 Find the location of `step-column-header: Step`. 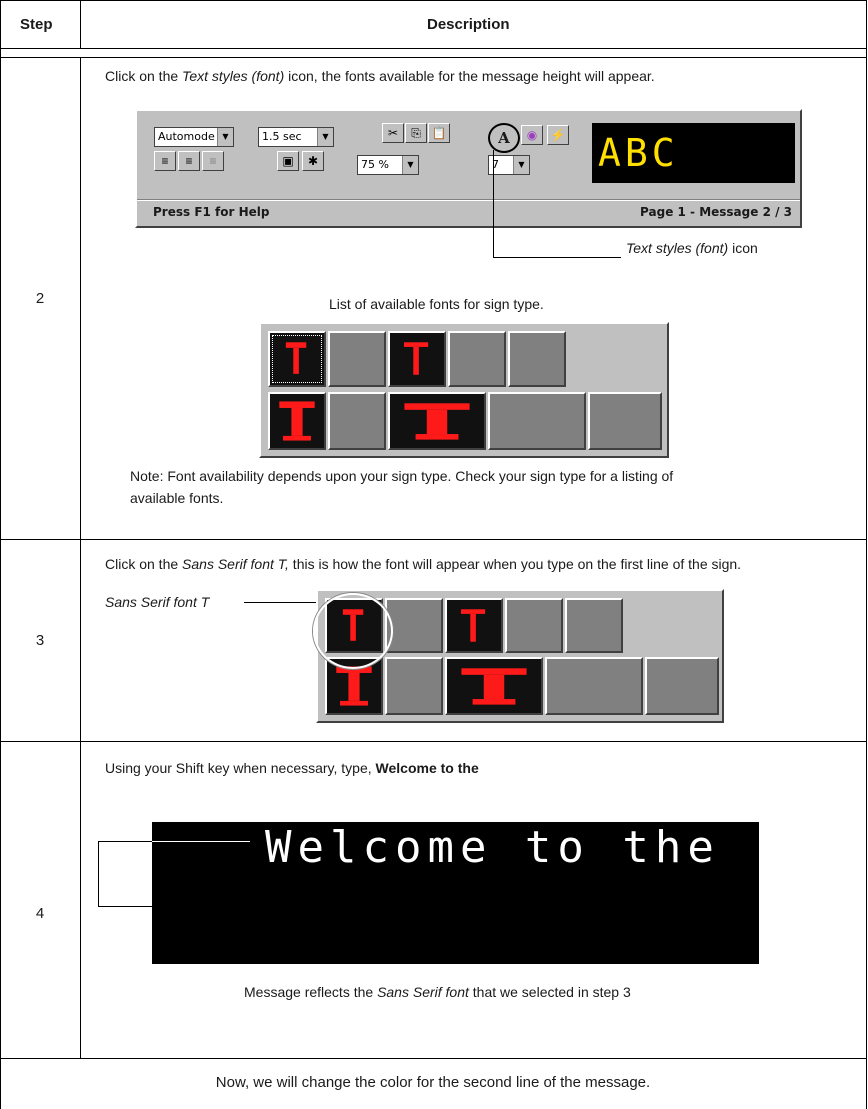

step-column-header: Step is located at coordinates (36, 24).